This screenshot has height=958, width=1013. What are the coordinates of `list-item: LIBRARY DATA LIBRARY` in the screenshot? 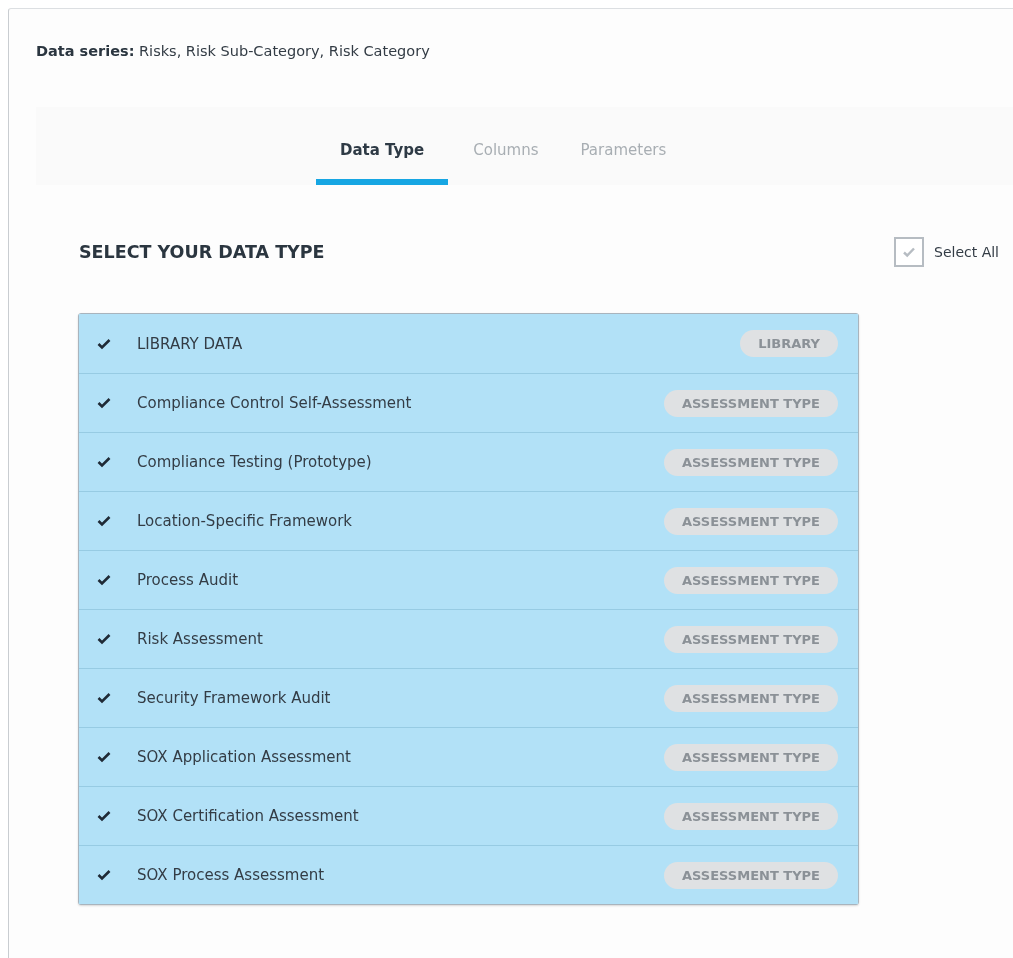 It's located at (468, 343).